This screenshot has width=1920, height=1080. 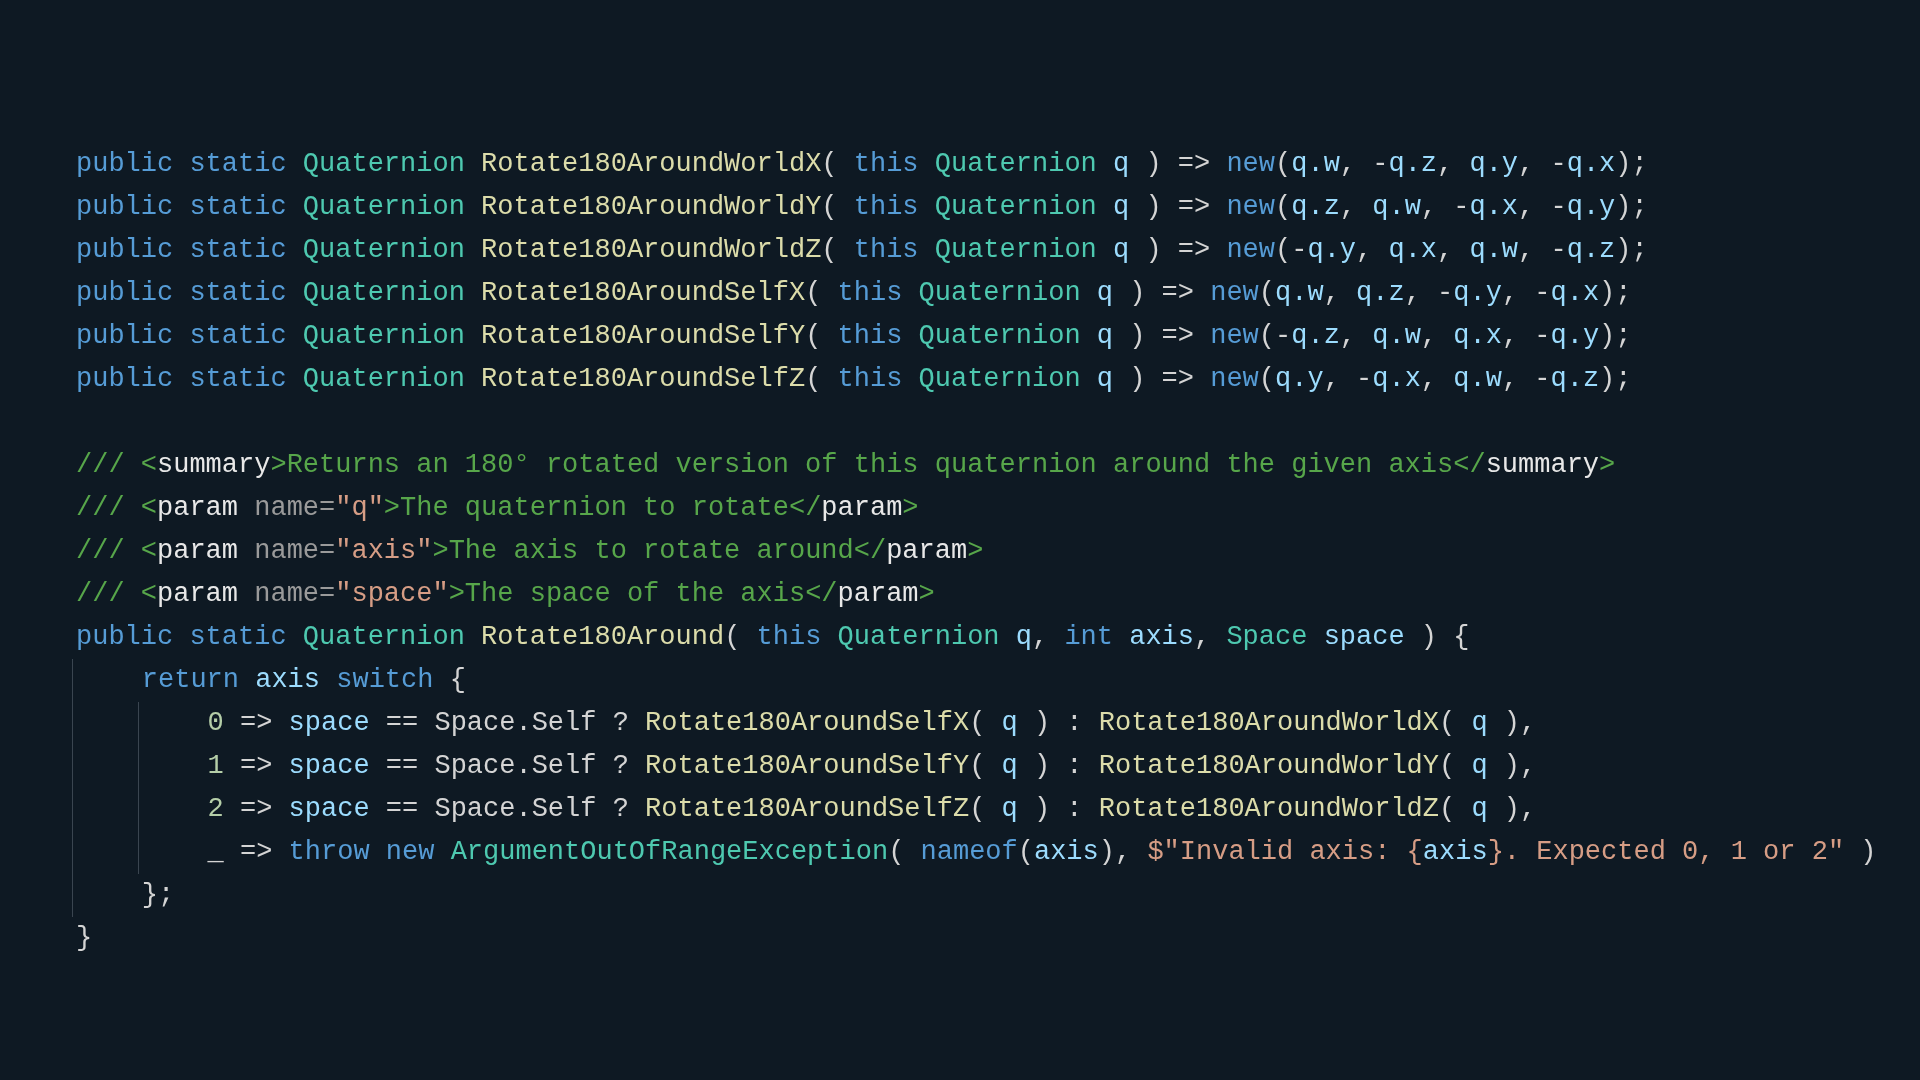 I want to click on code-line: /// <param name="q">The quaternion to rotate</param>, so click(x=497, y=508).